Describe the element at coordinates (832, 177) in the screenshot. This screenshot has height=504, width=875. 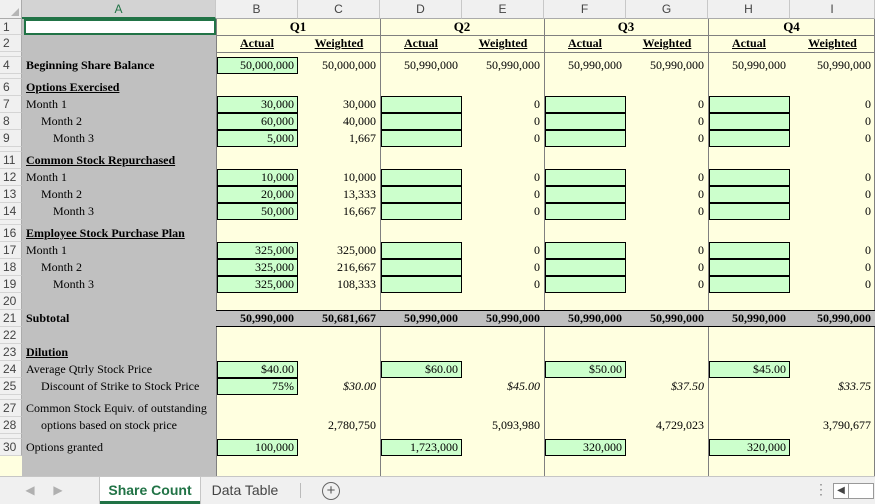
I see `cell-i12: 0` at that location.